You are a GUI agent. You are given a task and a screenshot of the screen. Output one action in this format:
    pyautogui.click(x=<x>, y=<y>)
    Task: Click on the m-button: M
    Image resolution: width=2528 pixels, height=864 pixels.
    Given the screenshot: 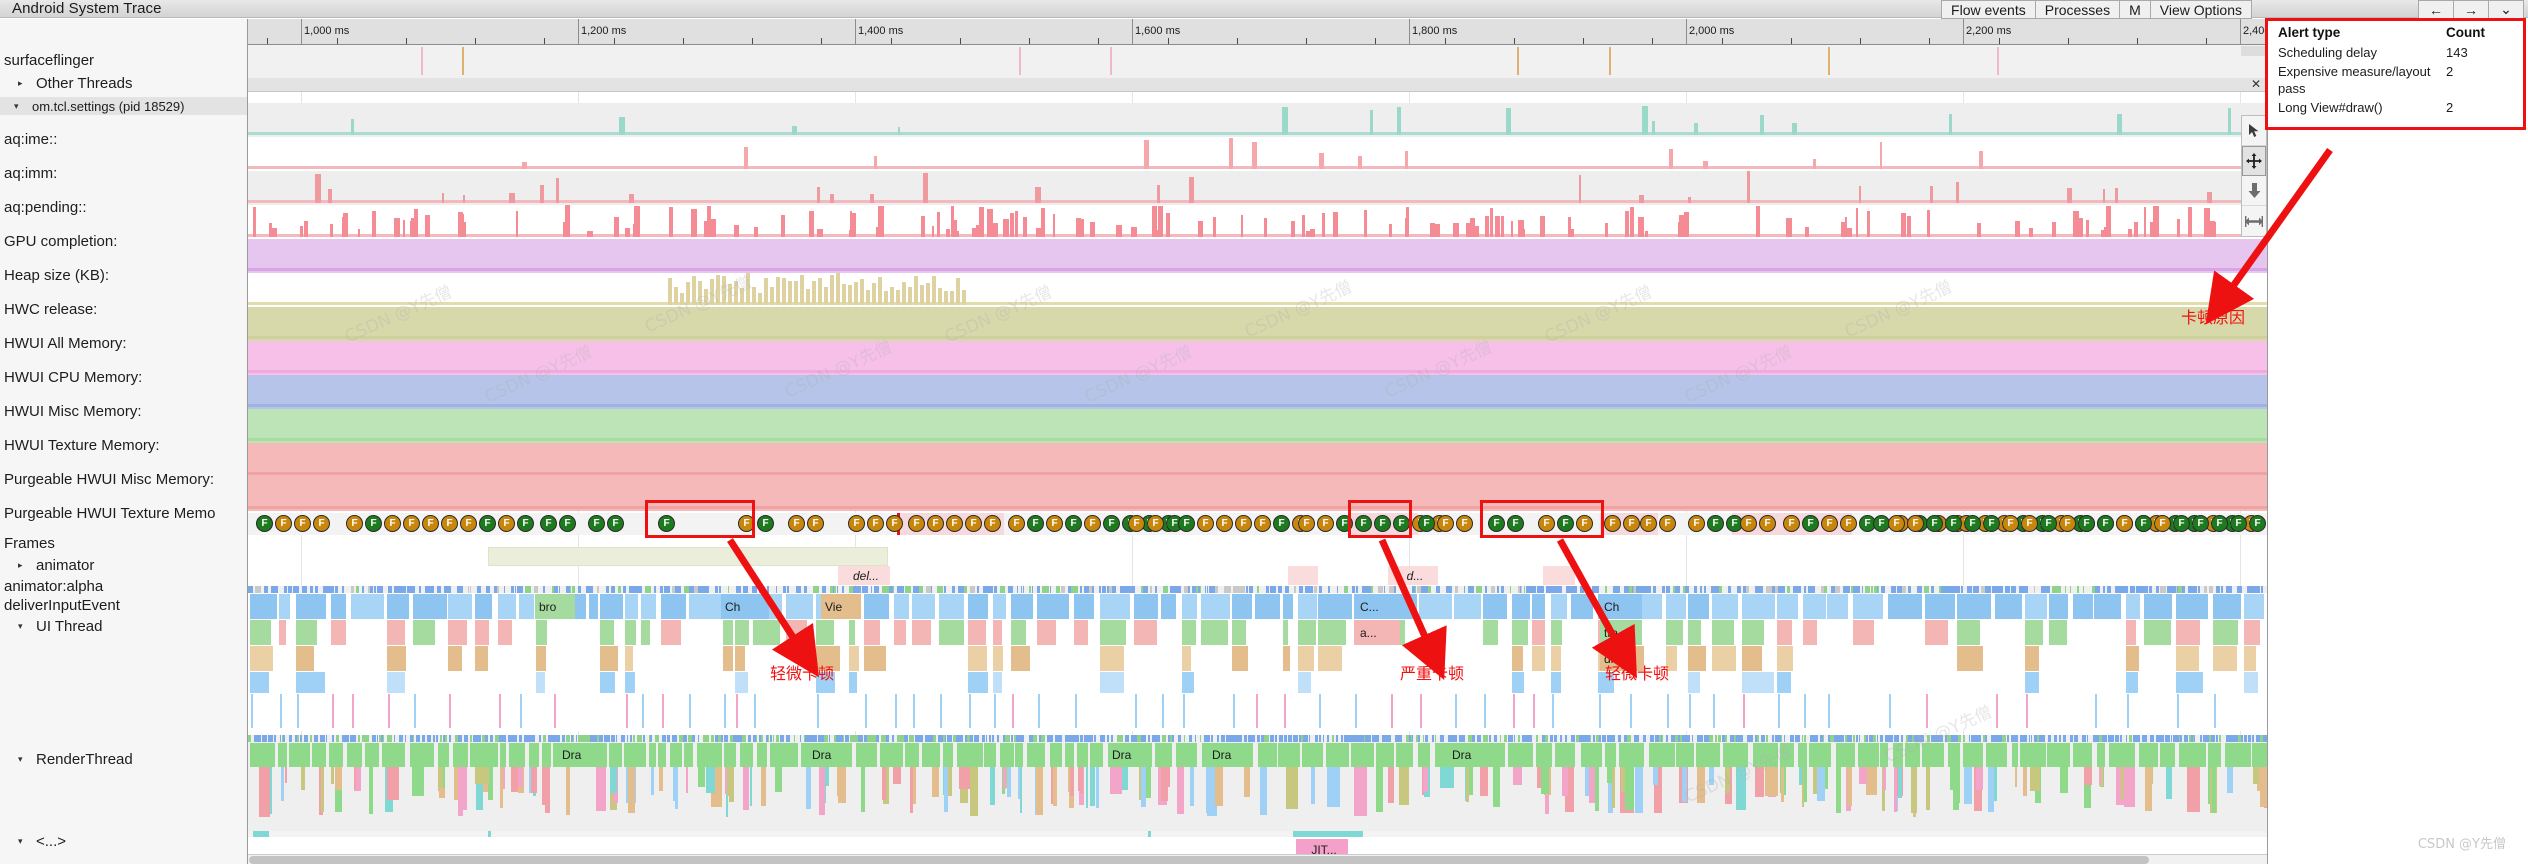 What is the action you would take?
    pyautogui.click(x=2135, y=9)
    